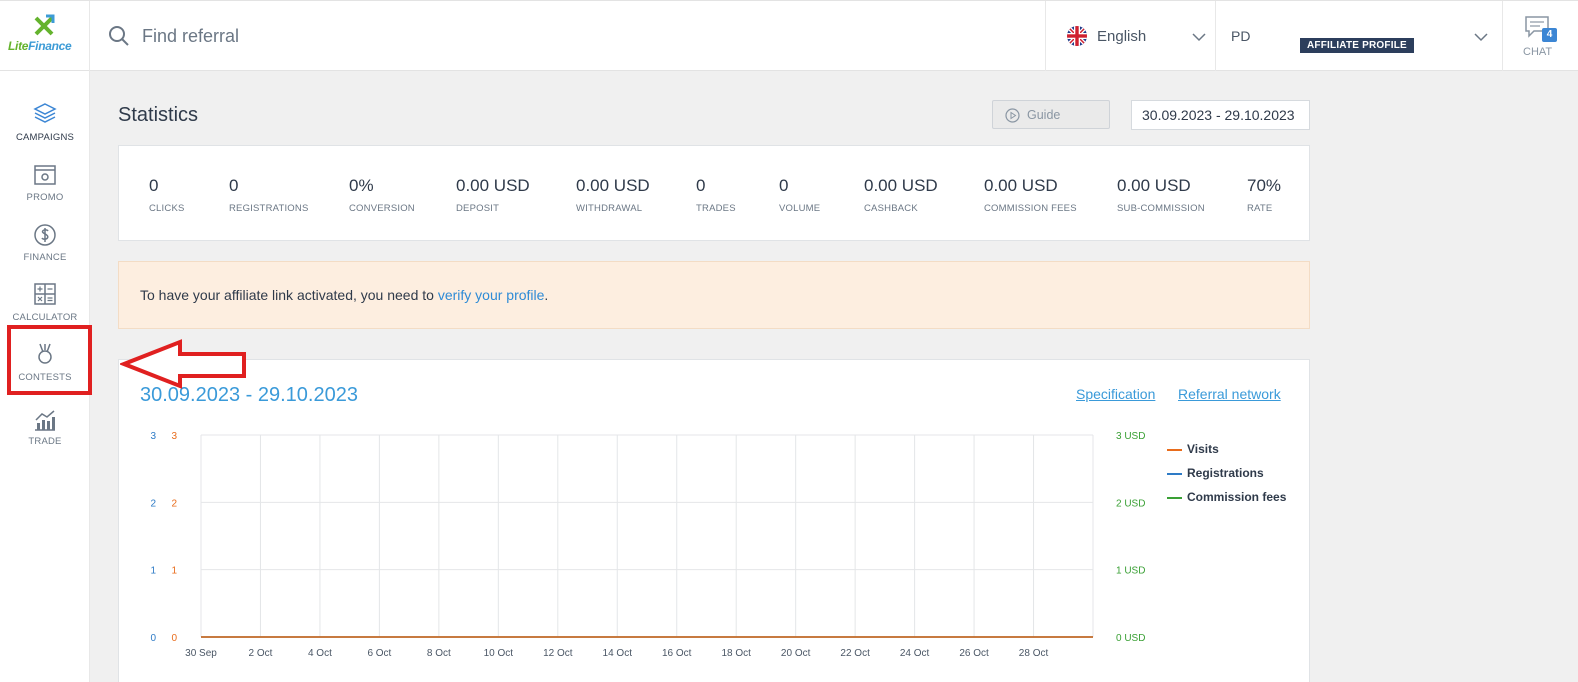 This screenshot has height=682, width=1578. What do you see at coordinates (45, 197) in the screenshot?
I see `sidebar-item-label: PROMO` at bounding box center [45, 197].